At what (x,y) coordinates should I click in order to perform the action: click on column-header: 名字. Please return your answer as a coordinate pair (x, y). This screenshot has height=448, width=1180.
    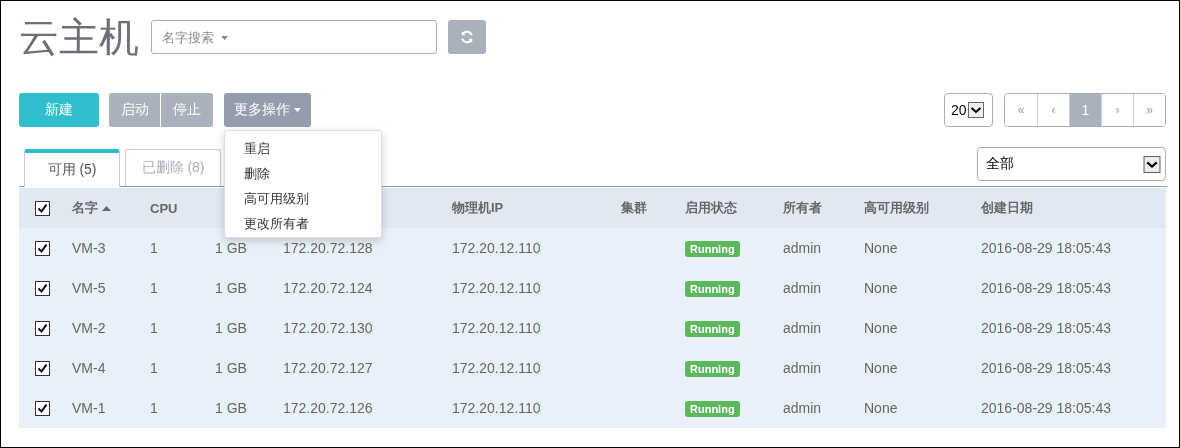
    Looking at the image, I should click on (91, 208).